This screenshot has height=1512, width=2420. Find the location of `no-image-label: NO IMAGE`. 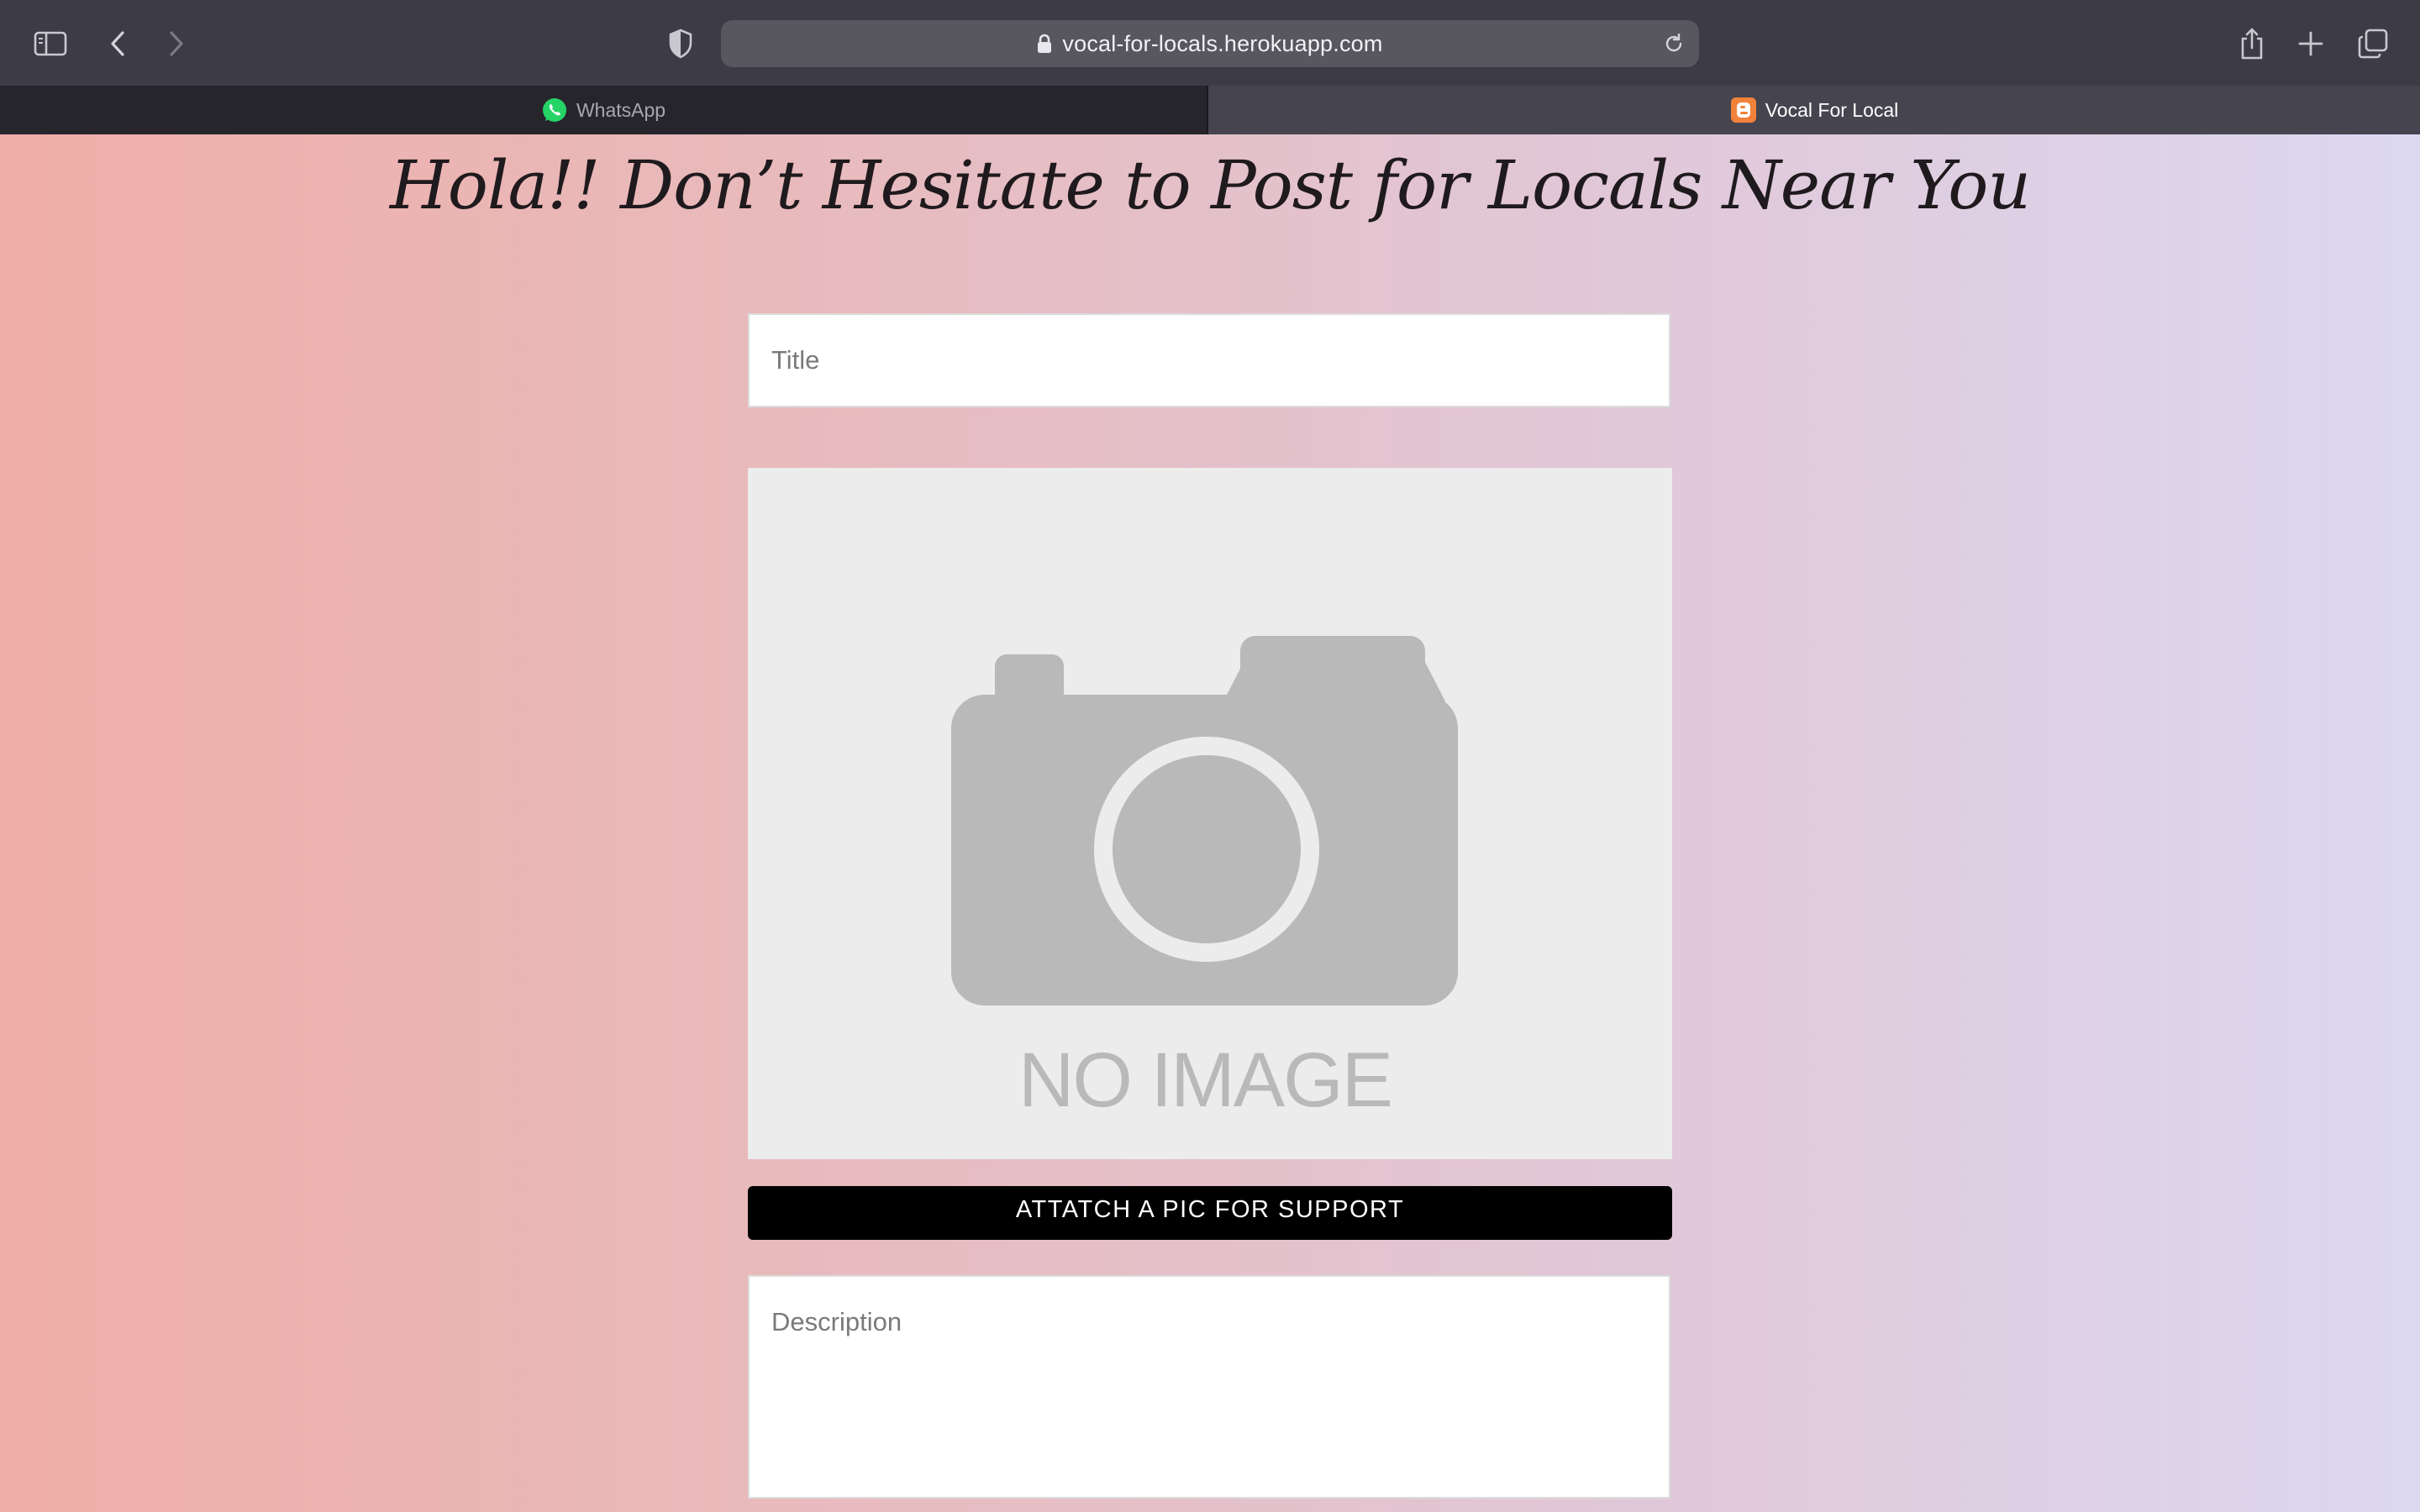

no-image-label: NO IMAGE is located at coordinates (1205, 1080).